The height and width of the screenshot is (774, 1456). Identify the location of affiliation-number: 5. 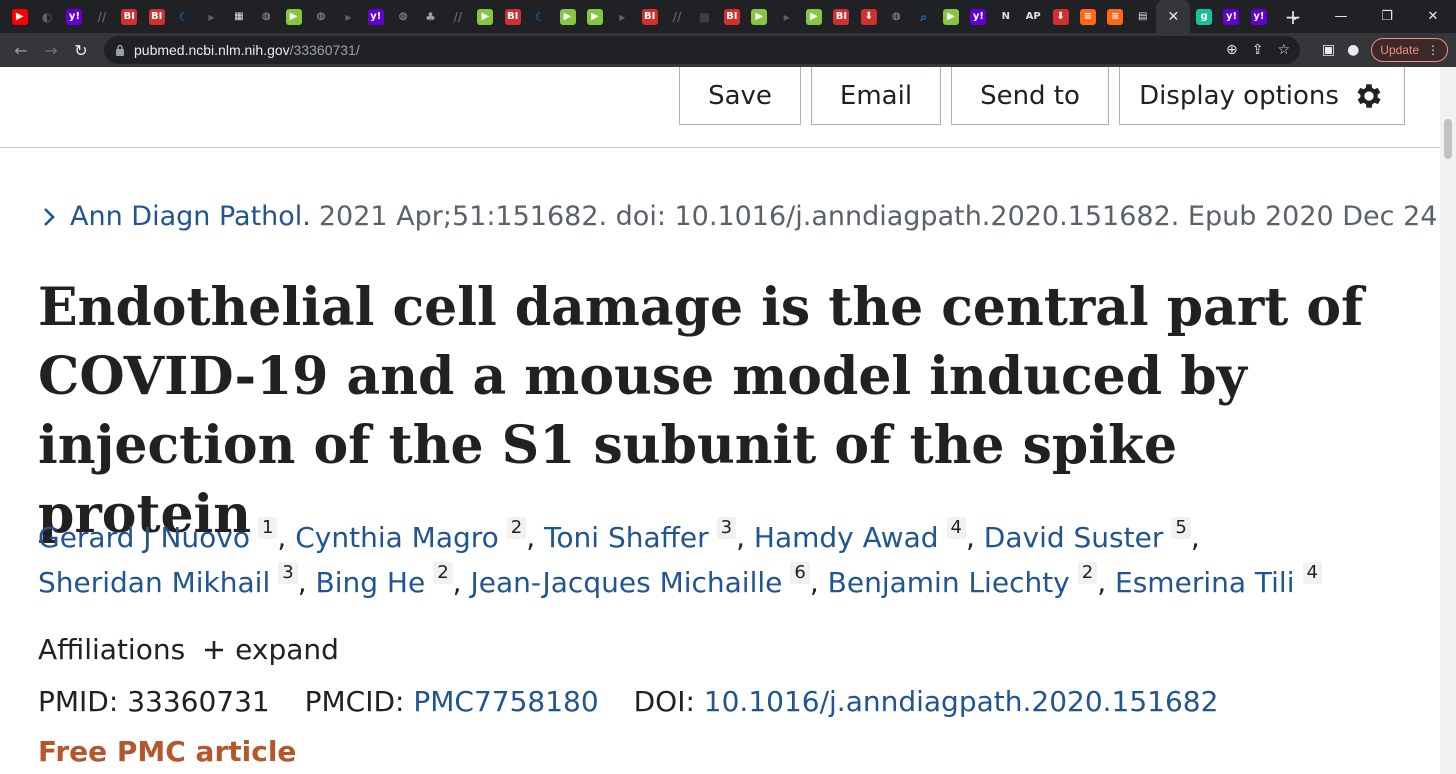
(1181, 528).